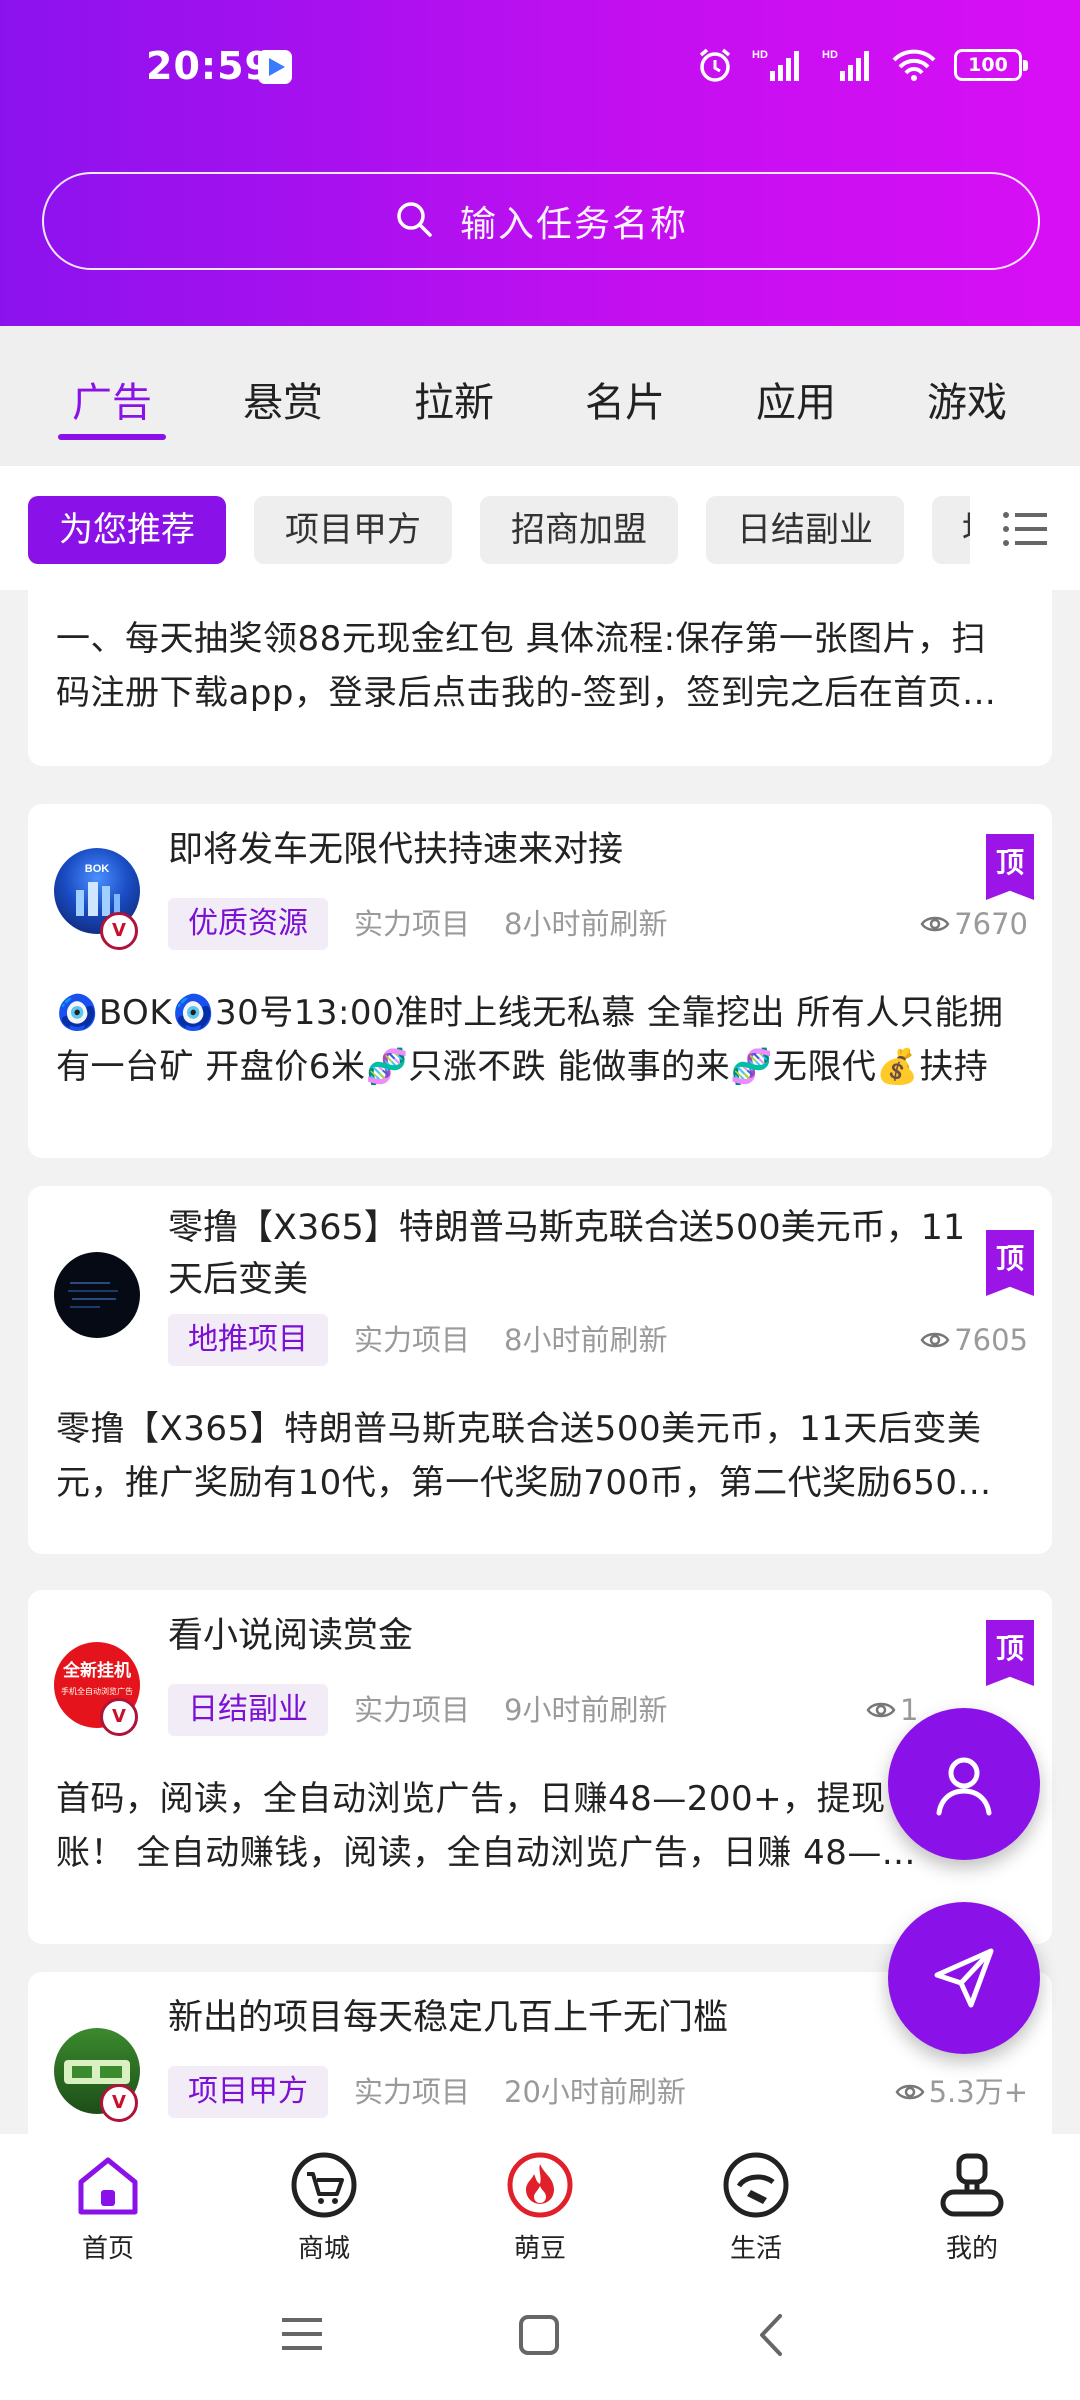 The width and height of the screenshot is (1080, 2400). I want to click on system-nav-bar, so click(540, 2336).